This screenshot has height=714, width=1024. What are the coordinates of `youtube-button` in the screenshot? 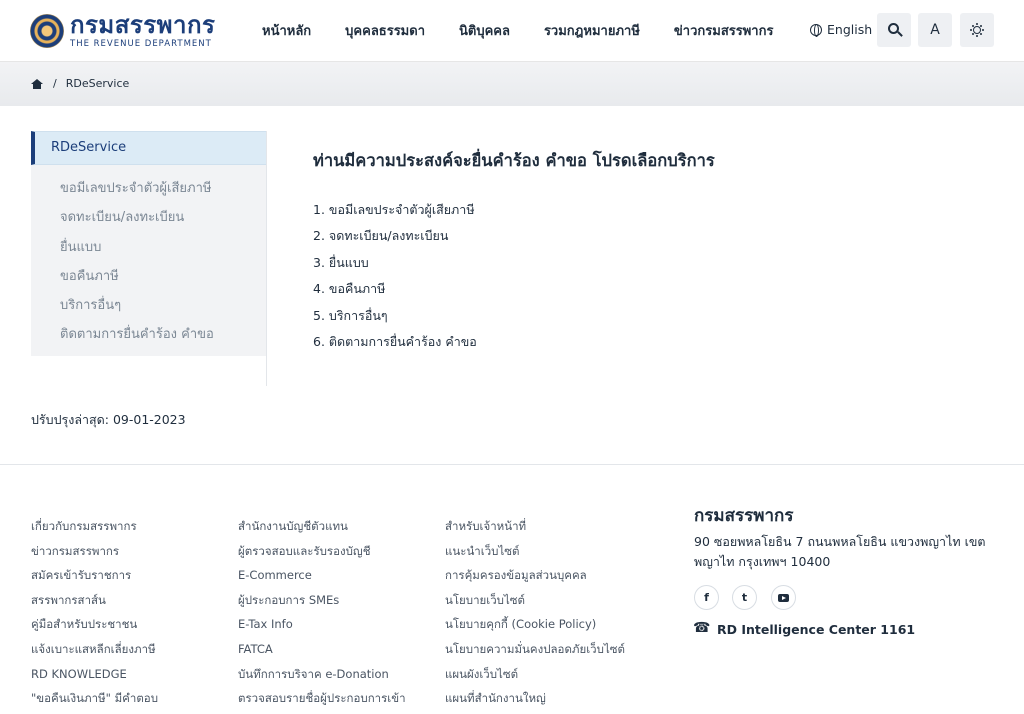 It's located at (783, 597).